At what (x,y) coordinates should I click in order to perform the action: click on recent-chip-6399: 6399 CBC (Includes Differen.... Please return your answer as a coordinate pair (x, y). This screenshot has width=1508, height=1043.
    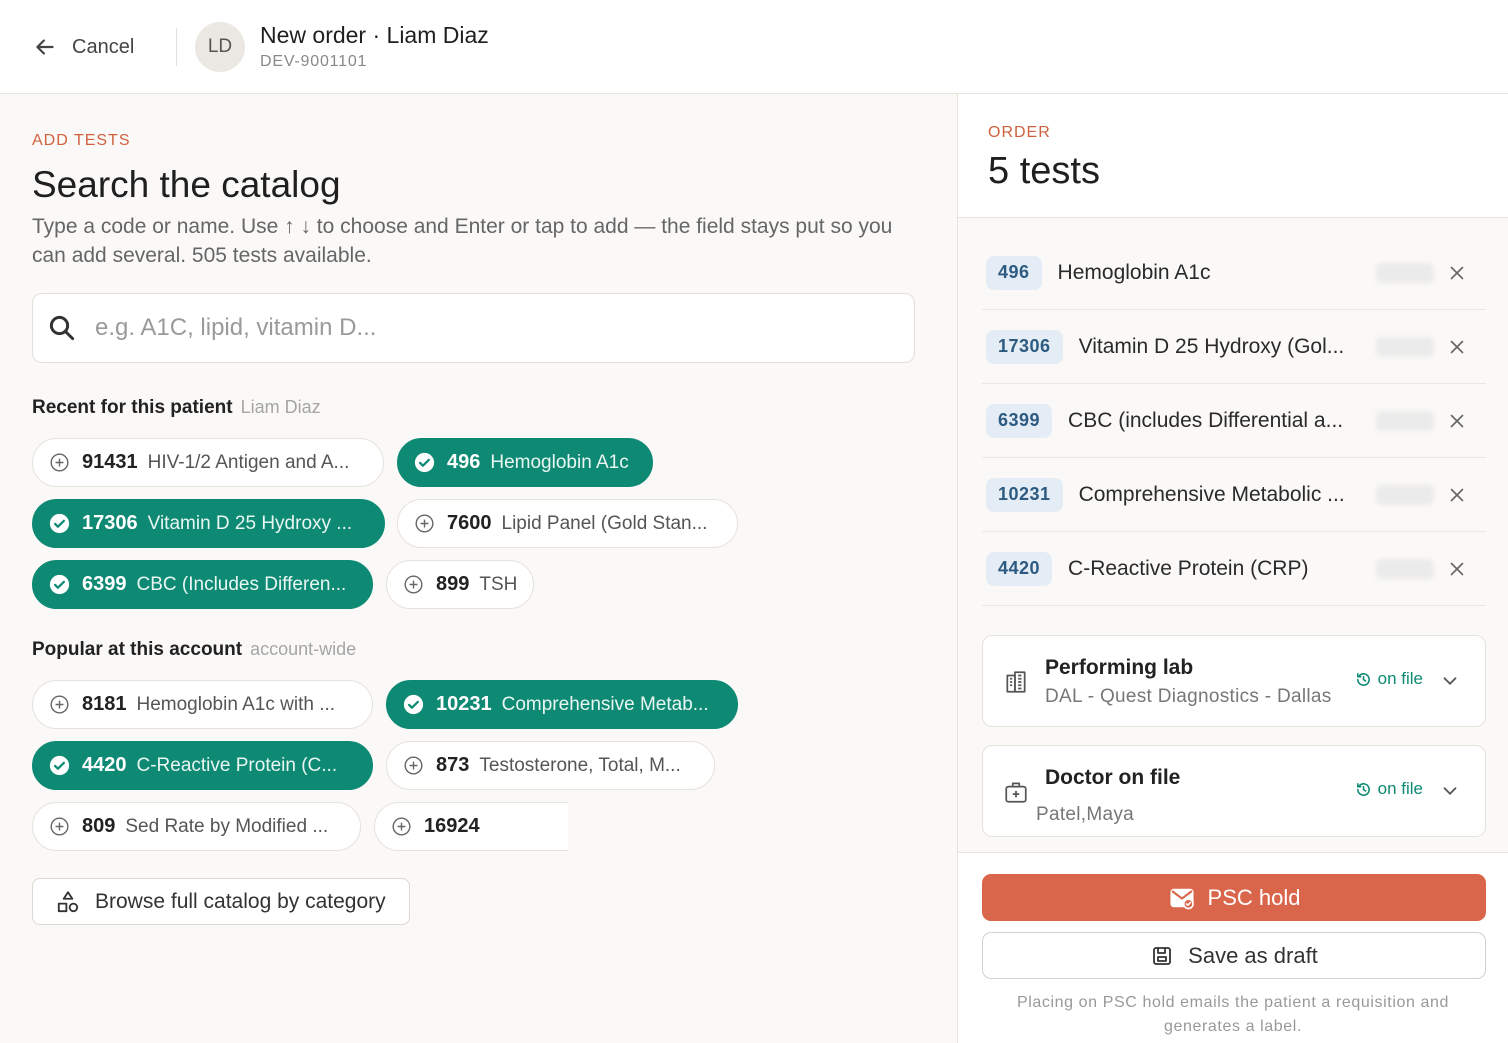
    Looking at the image, I should click on (202, 584).